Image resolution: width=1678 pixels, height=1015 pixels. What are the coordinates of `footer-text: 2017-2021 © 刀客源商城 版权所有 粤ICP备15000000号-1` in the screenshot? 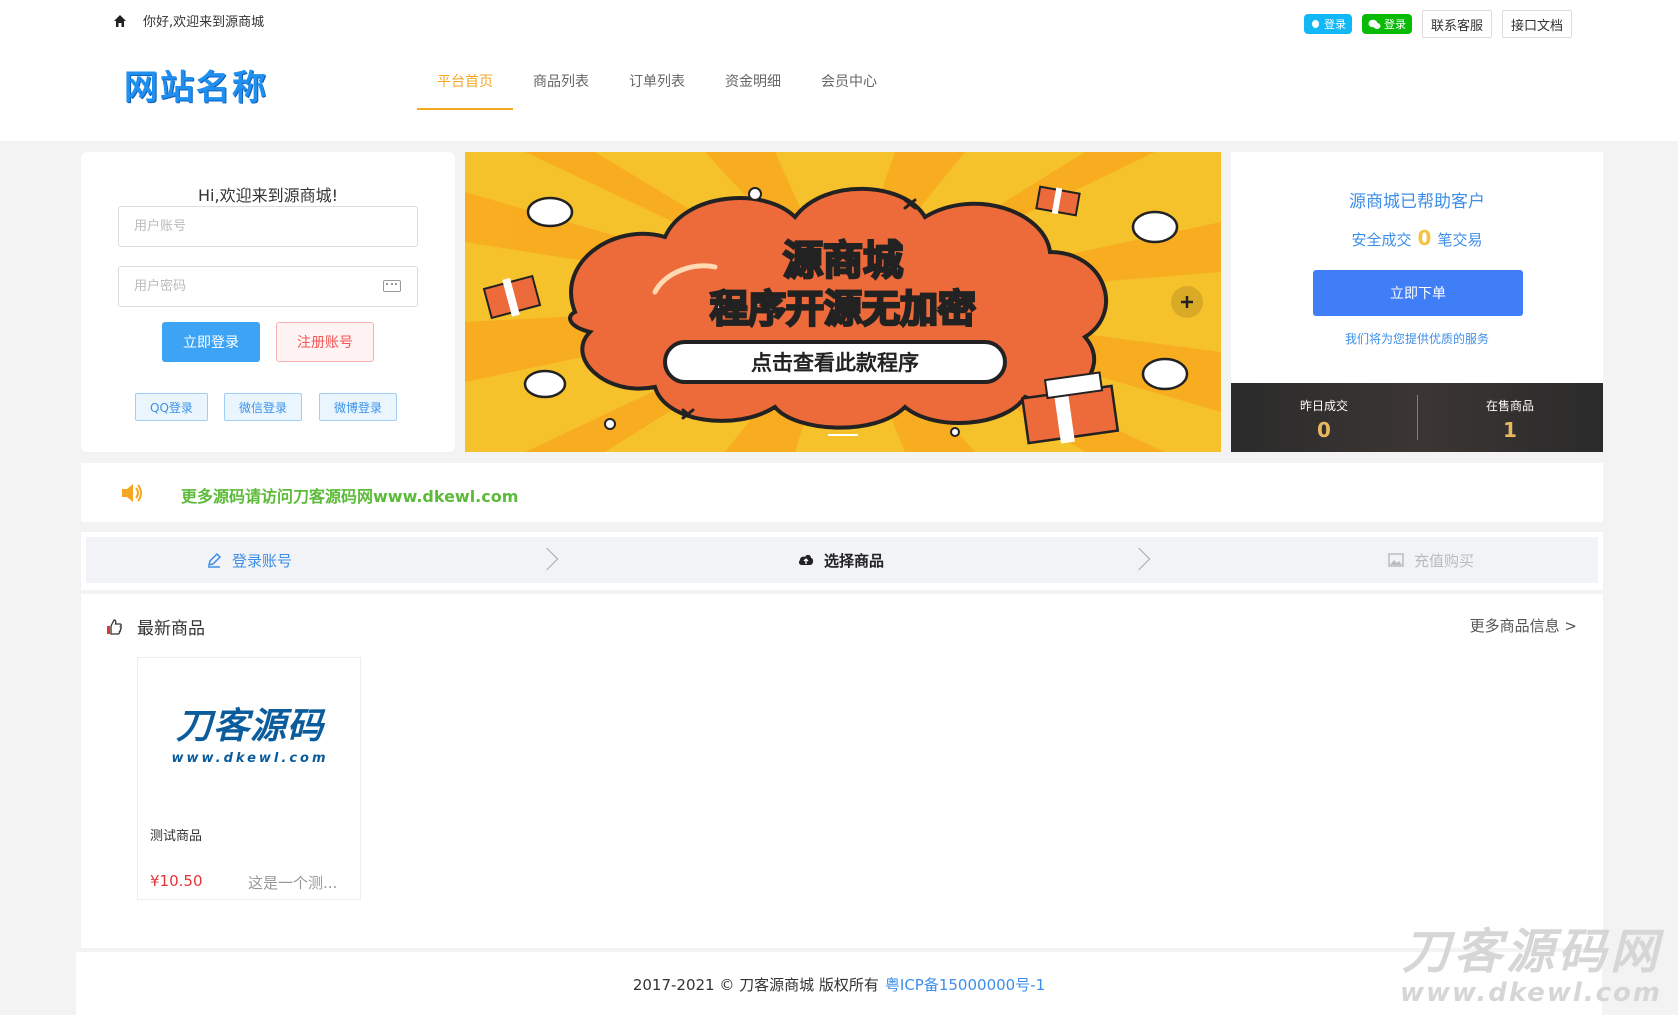 It's located at (839, 984).